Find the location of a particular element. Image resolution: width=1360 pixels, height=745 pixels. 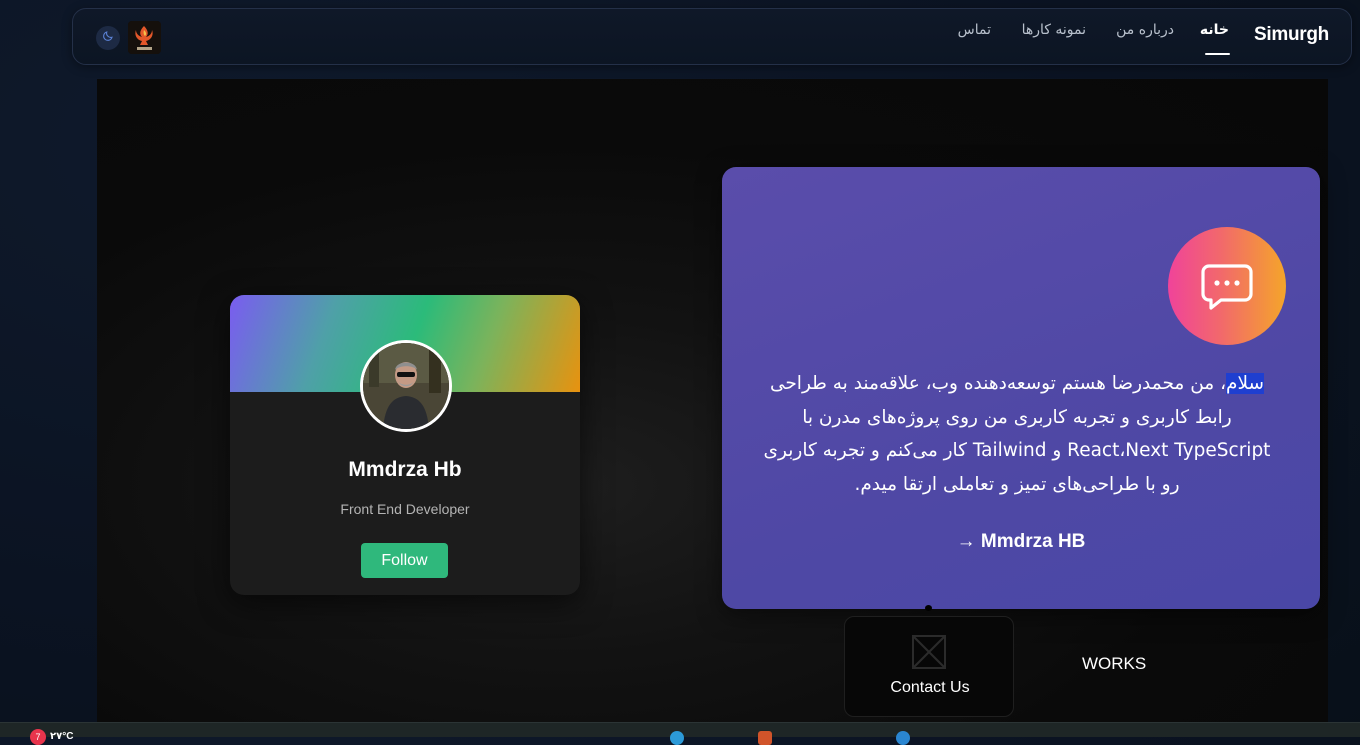

vscode-icon is located at coordinates (903, 738).